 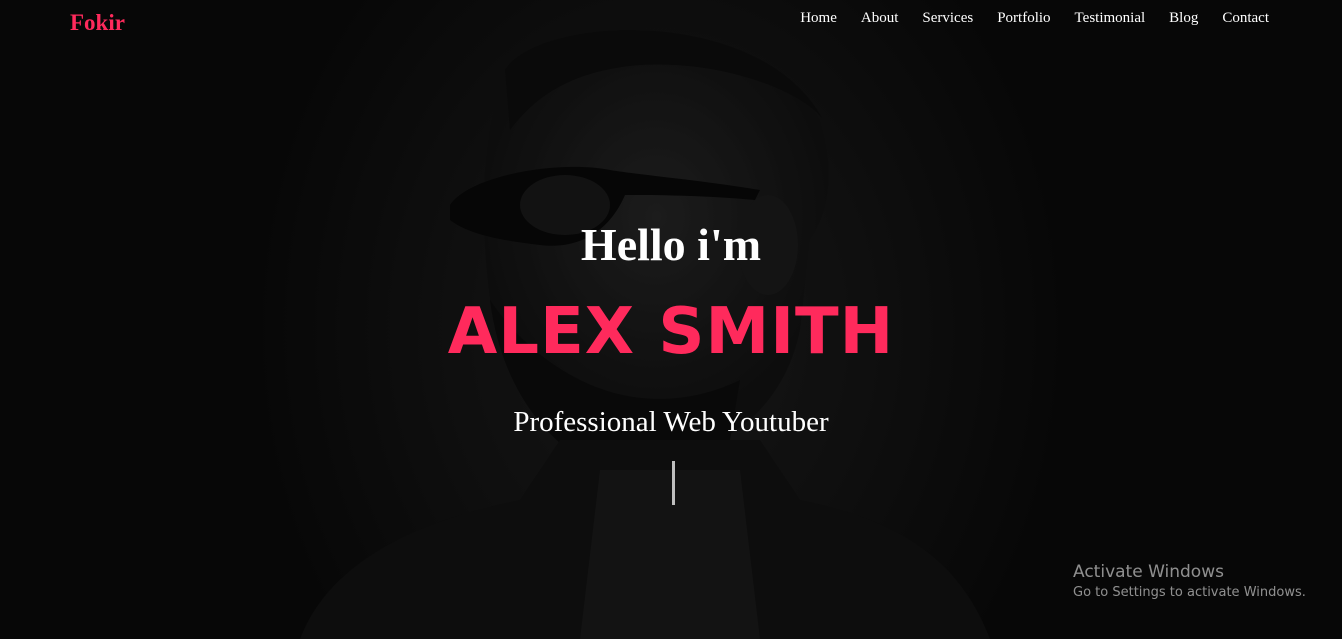 What do you see at coordinates (671, 332) in the screenshot?
I see `hero-name: ALEX SMITH` at bounding box center [671, 332].